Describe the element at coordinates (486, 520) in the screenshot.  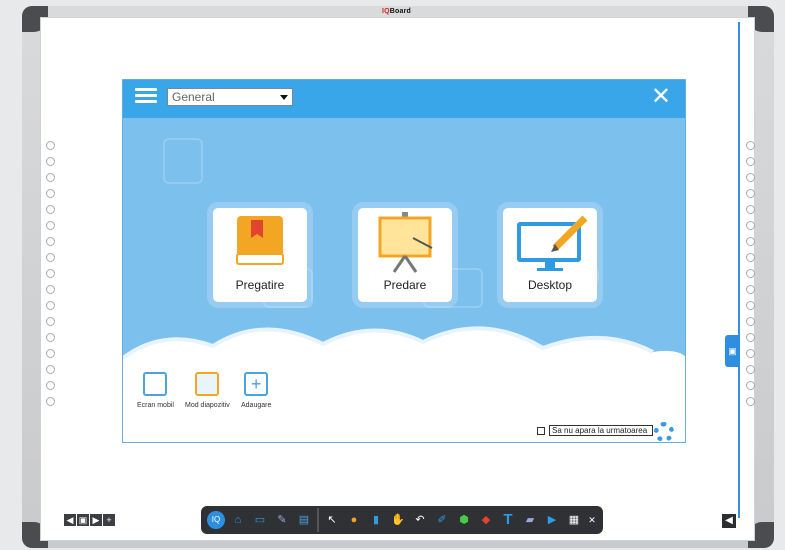
I see `fill-icon: ◆` at that location.